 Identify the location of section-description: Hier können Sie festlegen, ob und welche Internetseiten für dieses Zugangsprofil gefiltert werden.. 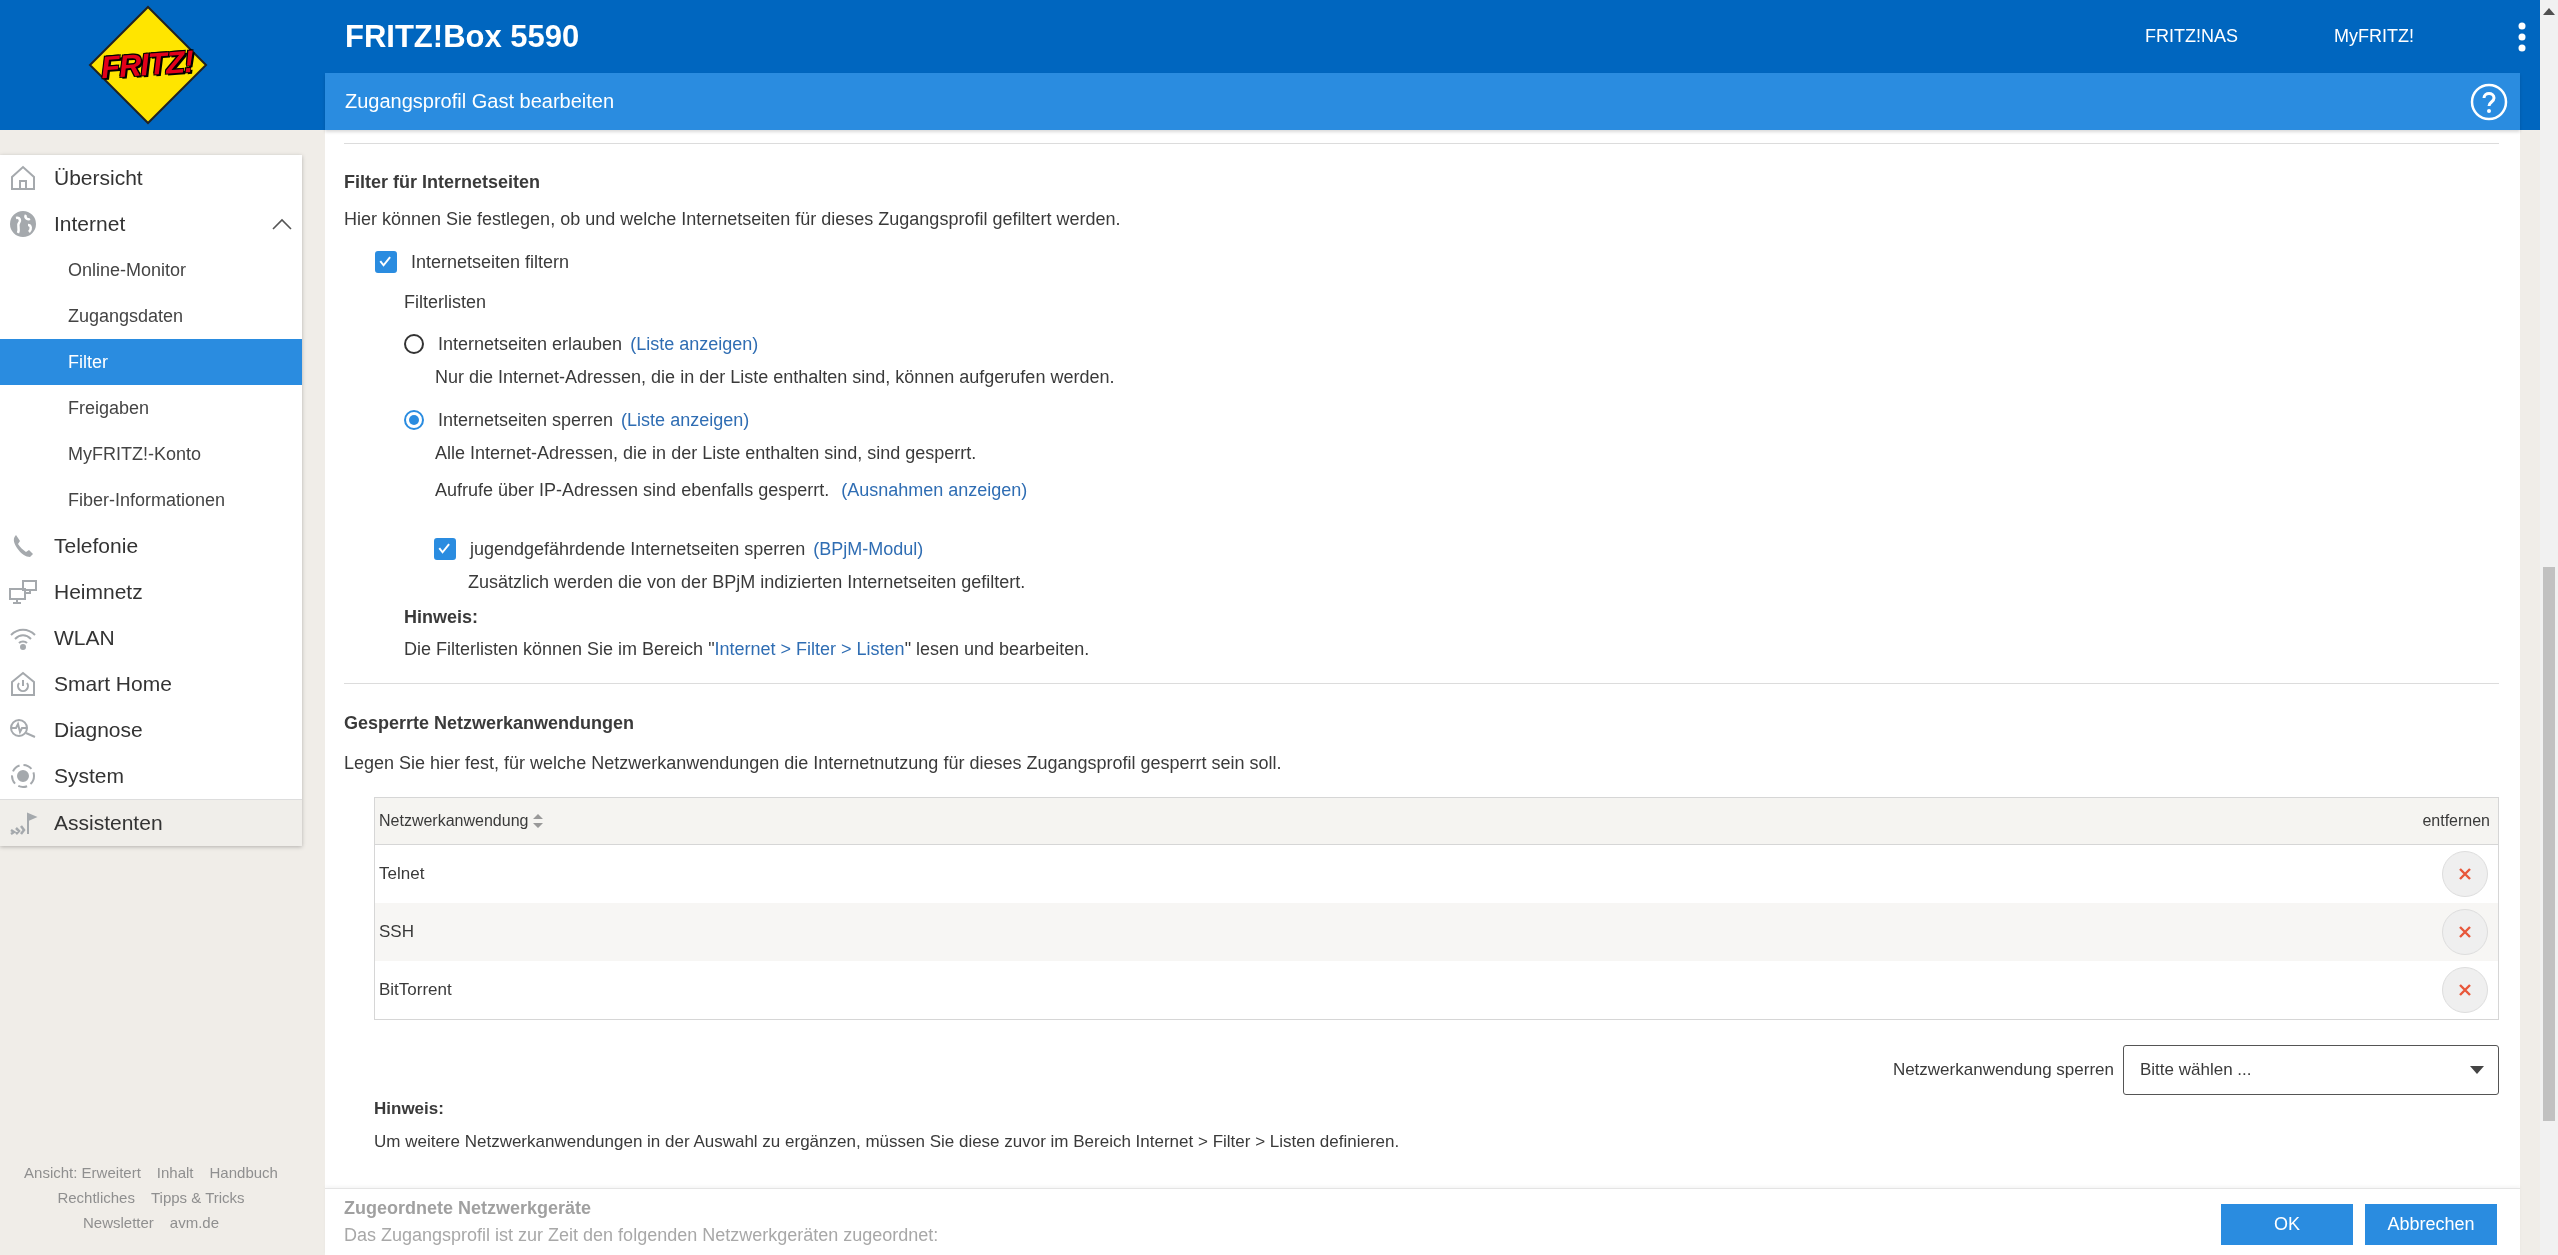
(733, 219).